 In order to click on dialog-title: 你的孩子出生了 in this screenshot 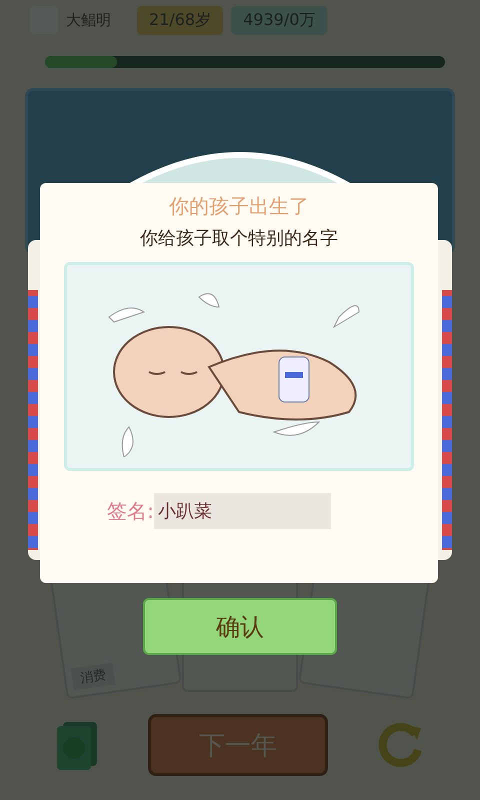, I will do `click(239, 206)`.